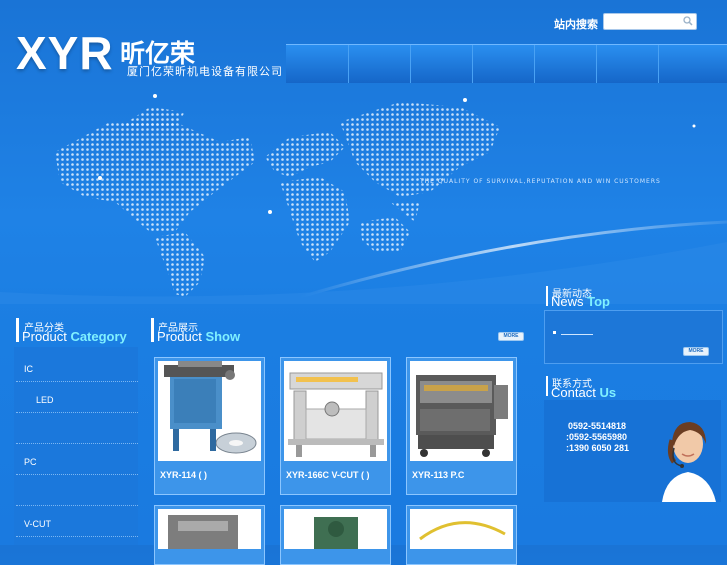  Describe the element at coordinates (688, 21) in the screenshot. I see `search-icon` at that location.